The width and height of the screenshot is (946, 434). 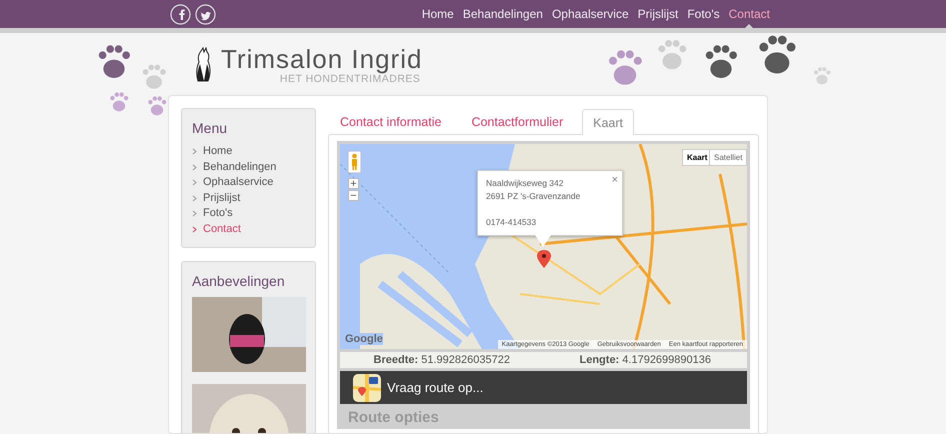 I want to click on coordinate-text: Breedte: 51.992826035722, so click(x=441, y=360).